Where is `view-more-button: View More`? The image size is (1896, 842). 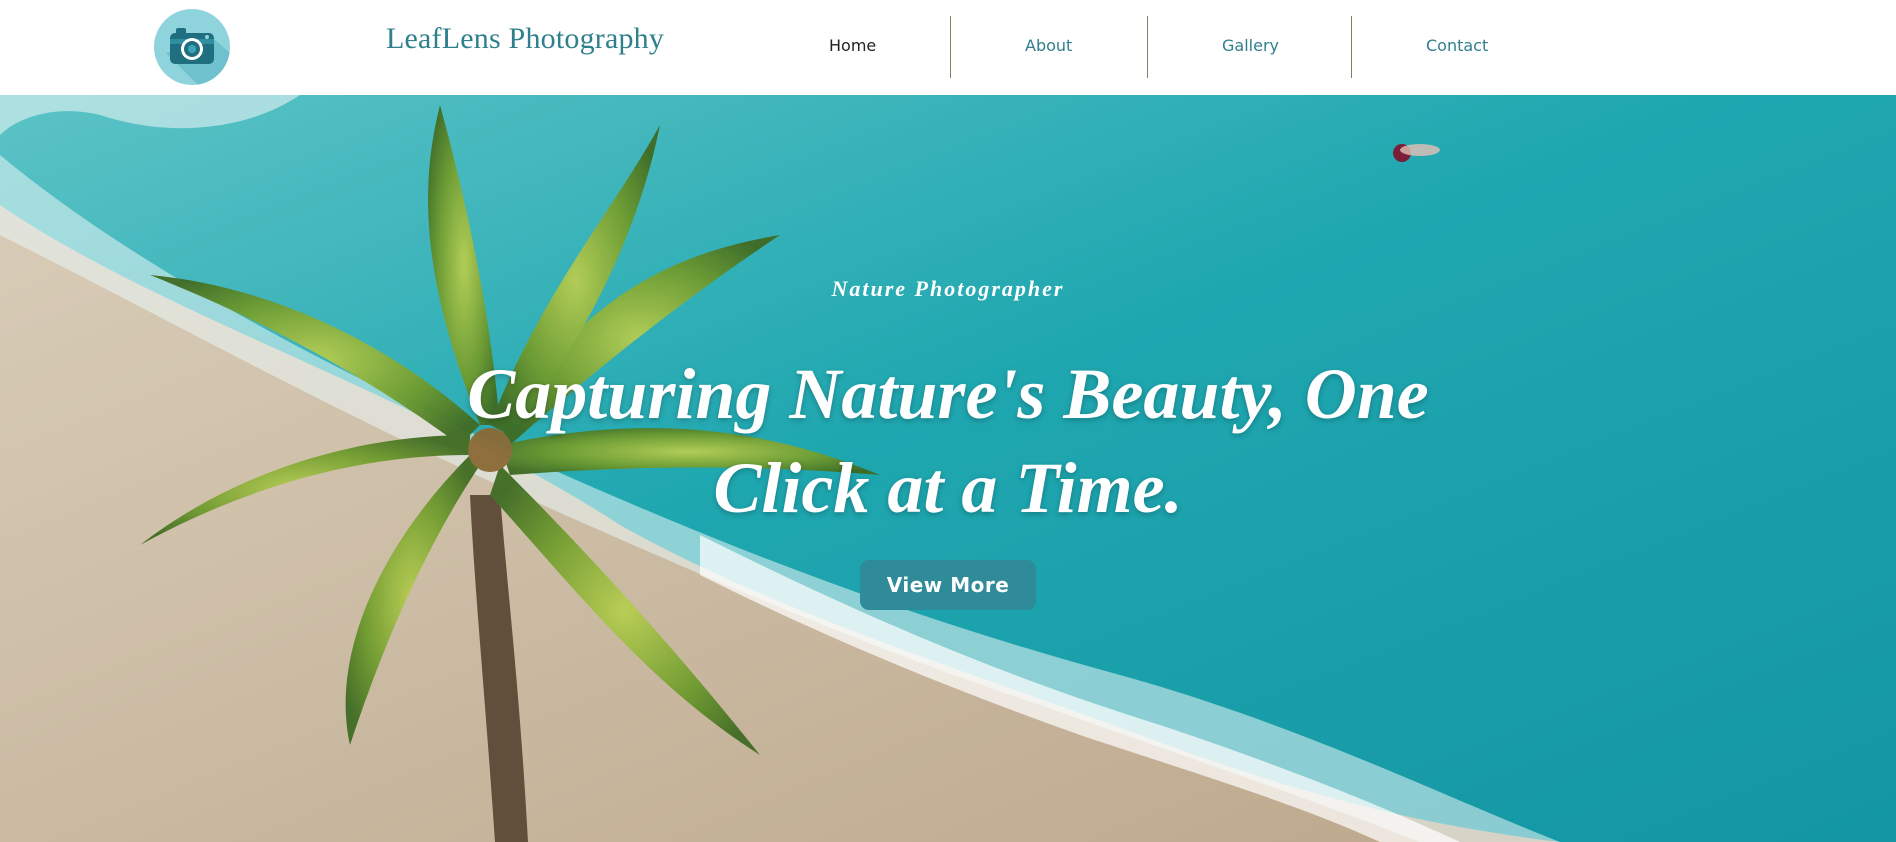 view-more-button: View More is located at coordinates (948, 585).